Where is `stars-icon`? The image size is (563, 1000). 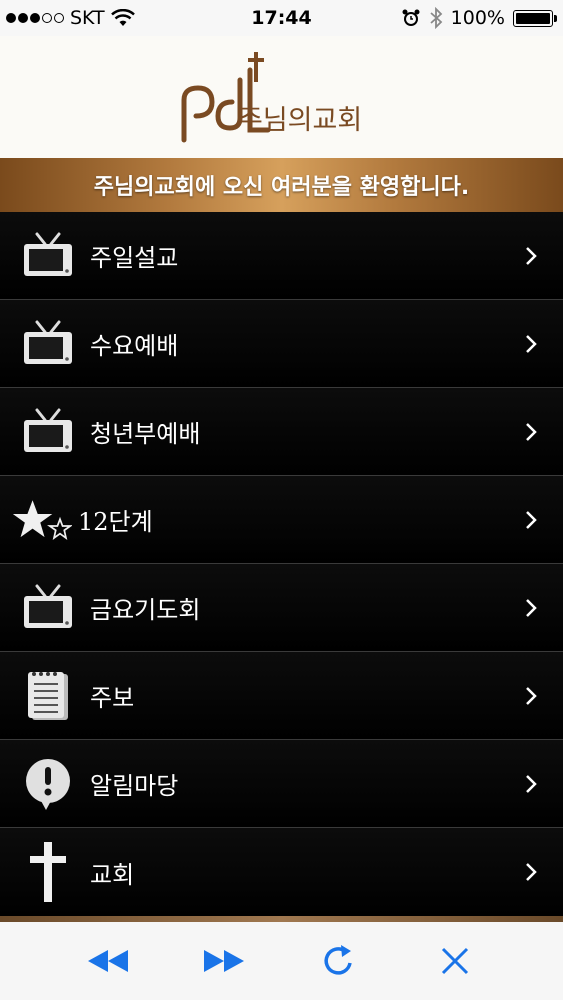 stars-icon is located at coordinates (42, 520).